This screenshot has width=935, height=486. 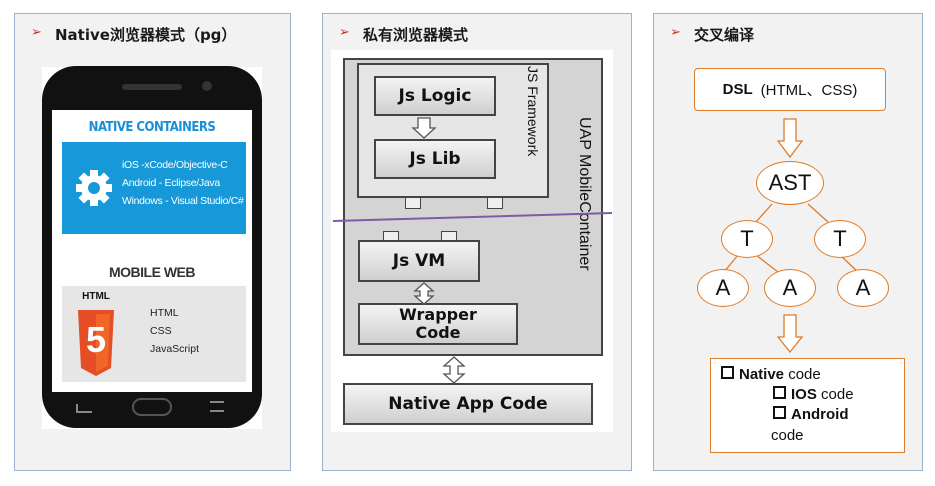 I want to click on mobile-web-heading: MOBILE WEB, so click(x=152, y=272).